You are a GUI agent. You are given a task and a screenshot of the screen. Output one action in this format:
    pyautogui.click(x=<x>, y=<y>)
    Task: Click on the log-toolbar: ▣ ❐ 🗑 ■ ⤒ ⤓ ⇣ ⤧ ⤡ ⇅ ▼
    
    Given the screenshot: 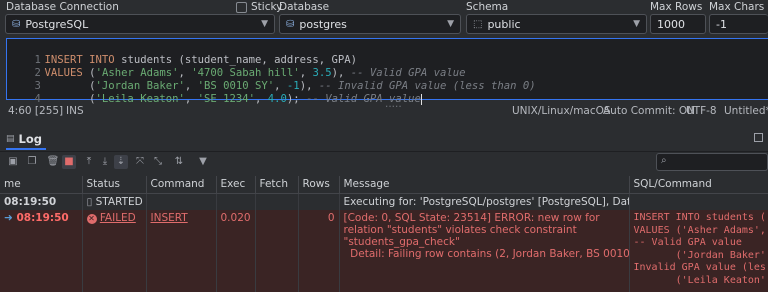 What is the action you would take?
    pyautogui.click(x=384, y=162)
    